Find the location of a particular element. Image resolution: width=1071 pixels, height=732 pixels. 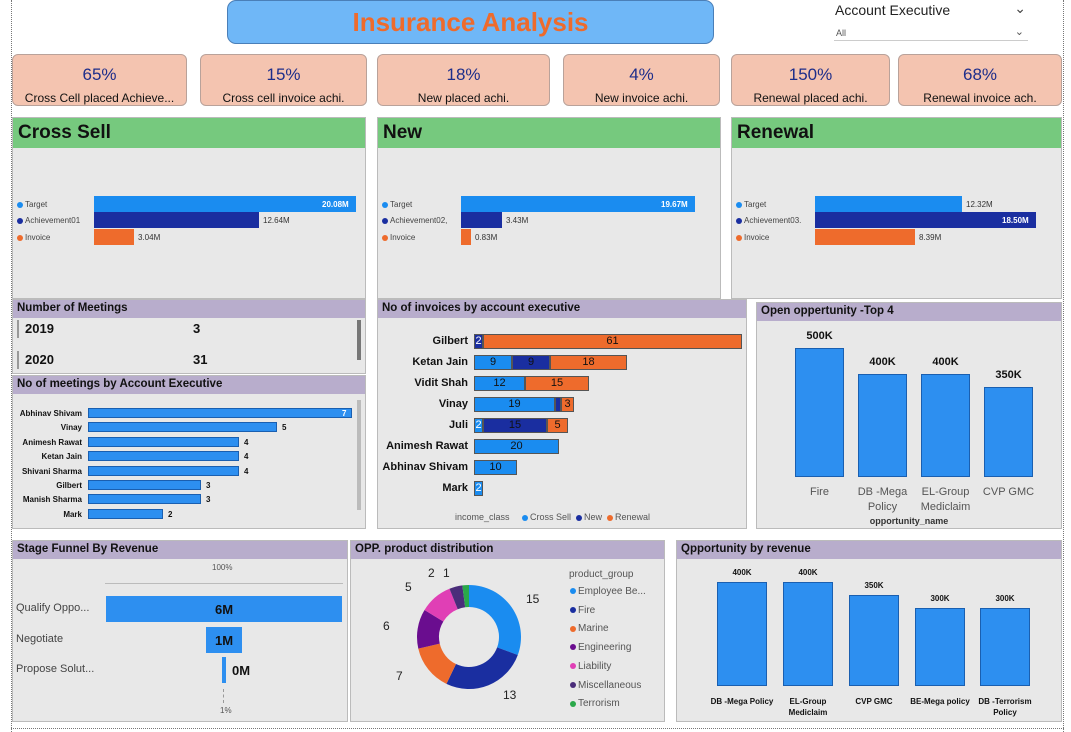

legend-item: Marine is located at coordinates (589, 628).